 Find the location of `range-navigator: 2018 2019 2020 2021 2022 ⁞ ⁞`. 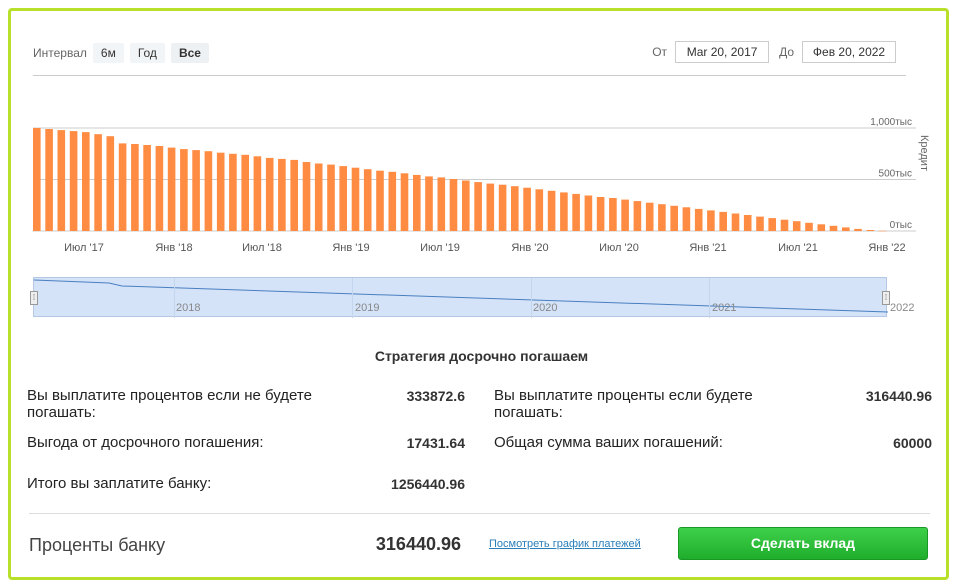

range-navigator: 2018 2019 2020 2021 2022 ⁞ ⁞ is located at coordinates (472, 297).